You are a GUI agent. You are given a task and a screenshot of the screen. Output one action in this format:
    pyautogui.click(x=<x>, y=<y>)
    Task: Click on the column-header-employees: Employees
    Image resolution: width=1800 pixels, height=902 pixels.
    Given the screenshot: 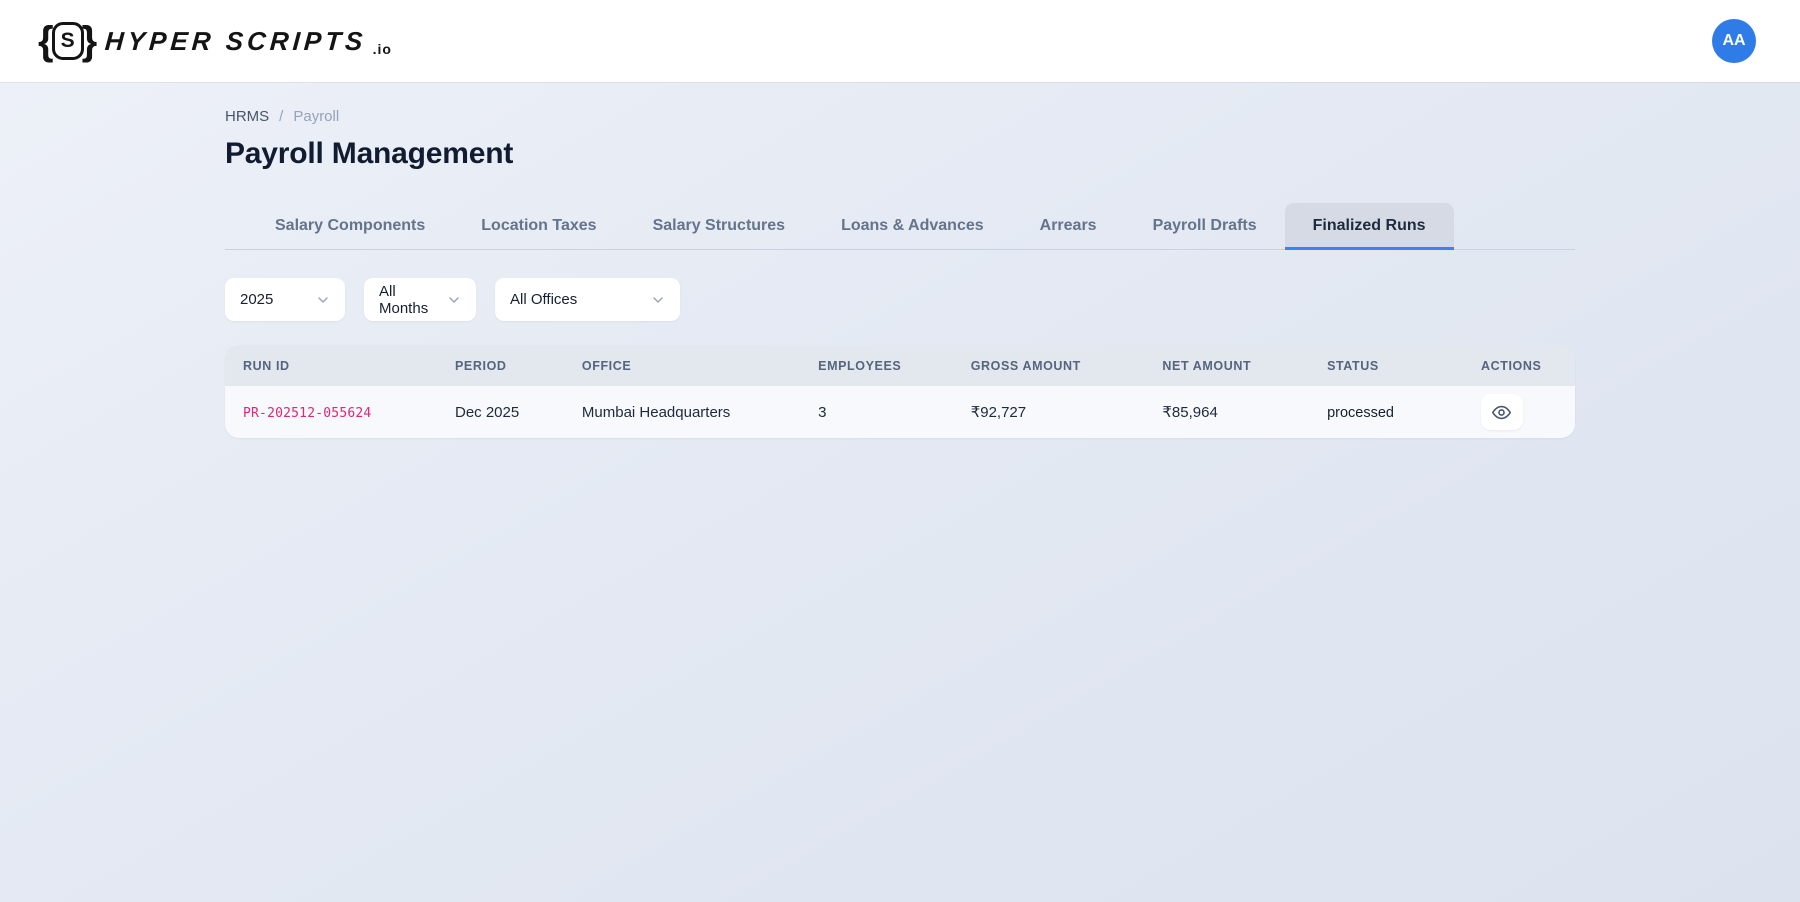 What is the action you would take?
    pyautogui.click(x=860, y=365)
    